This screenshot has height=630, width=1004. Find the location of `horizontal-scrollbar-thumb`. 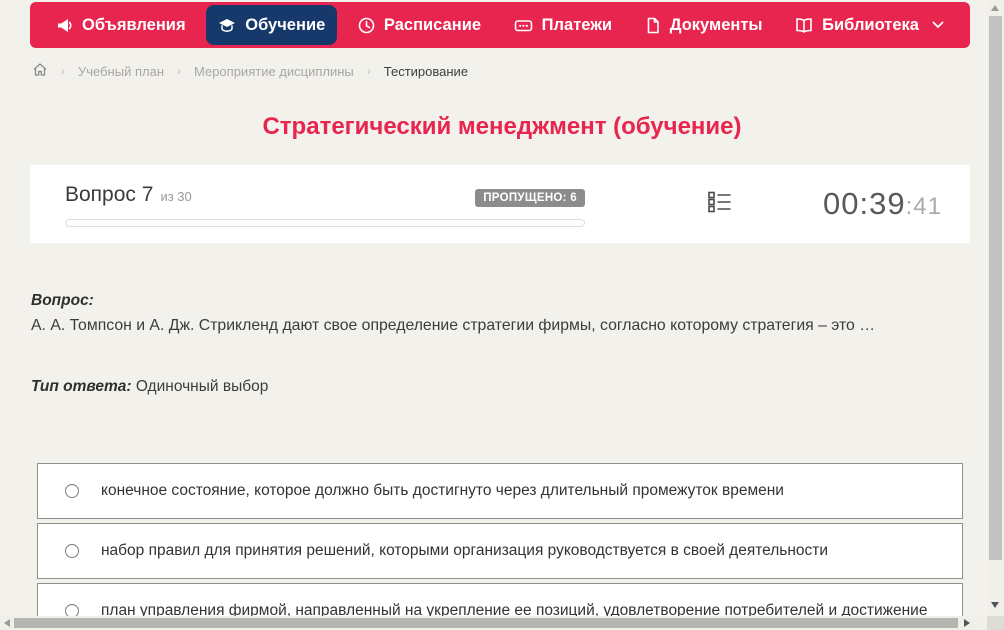

horizontal-scrollbar-thumb is located at coordinates (486, 623).